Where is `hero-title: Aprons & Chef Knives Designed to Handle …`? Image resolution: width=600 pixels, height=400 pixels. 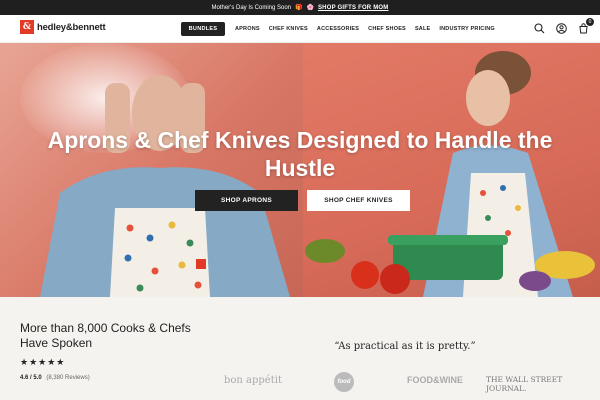
hero-title: Aprons & Chef Knives Designed to Handle … is located at coordinates (300, 154).